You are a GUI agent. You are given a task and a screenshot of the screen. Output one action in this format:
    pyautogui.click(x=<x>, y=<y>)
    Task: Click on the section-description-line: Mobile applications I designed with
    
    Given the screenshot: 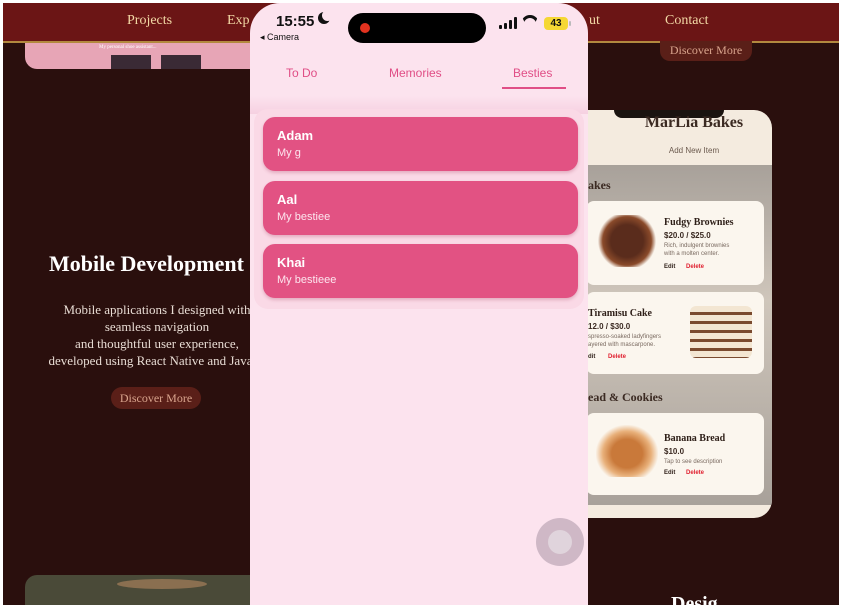 What is the action you would take?
    pyautogui.click(x=157, y=309)
    